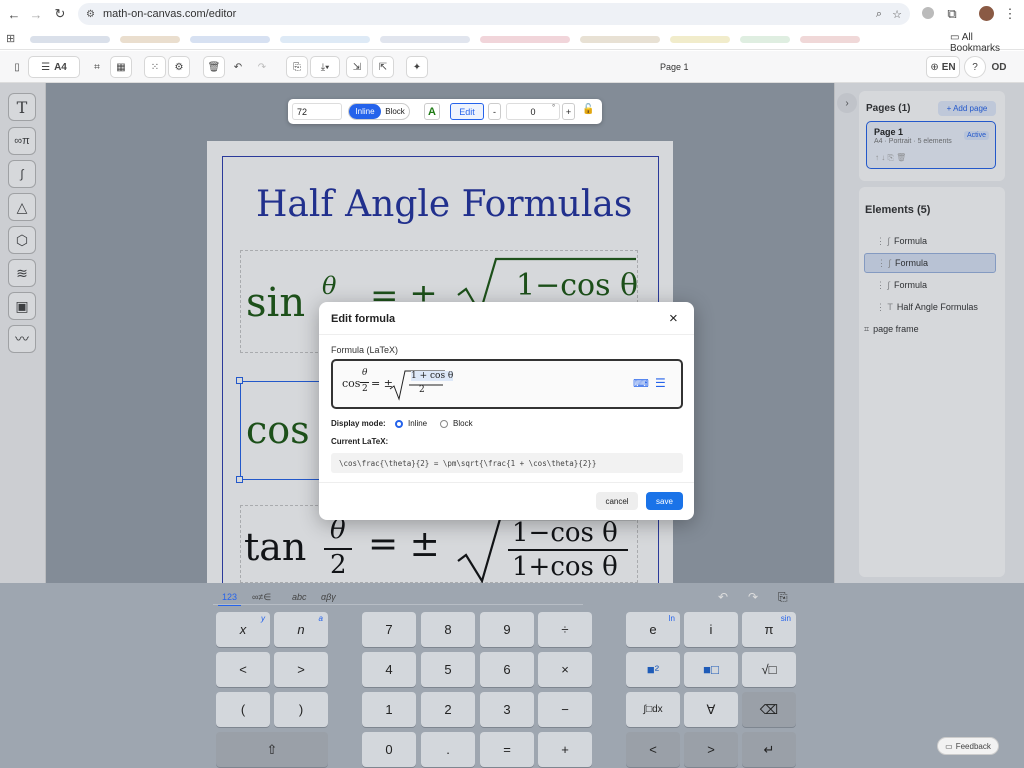  What do you see at coordinates (507, 709) in the screenshot?
I see `key-3: 3` at bounding box center [507, 709].